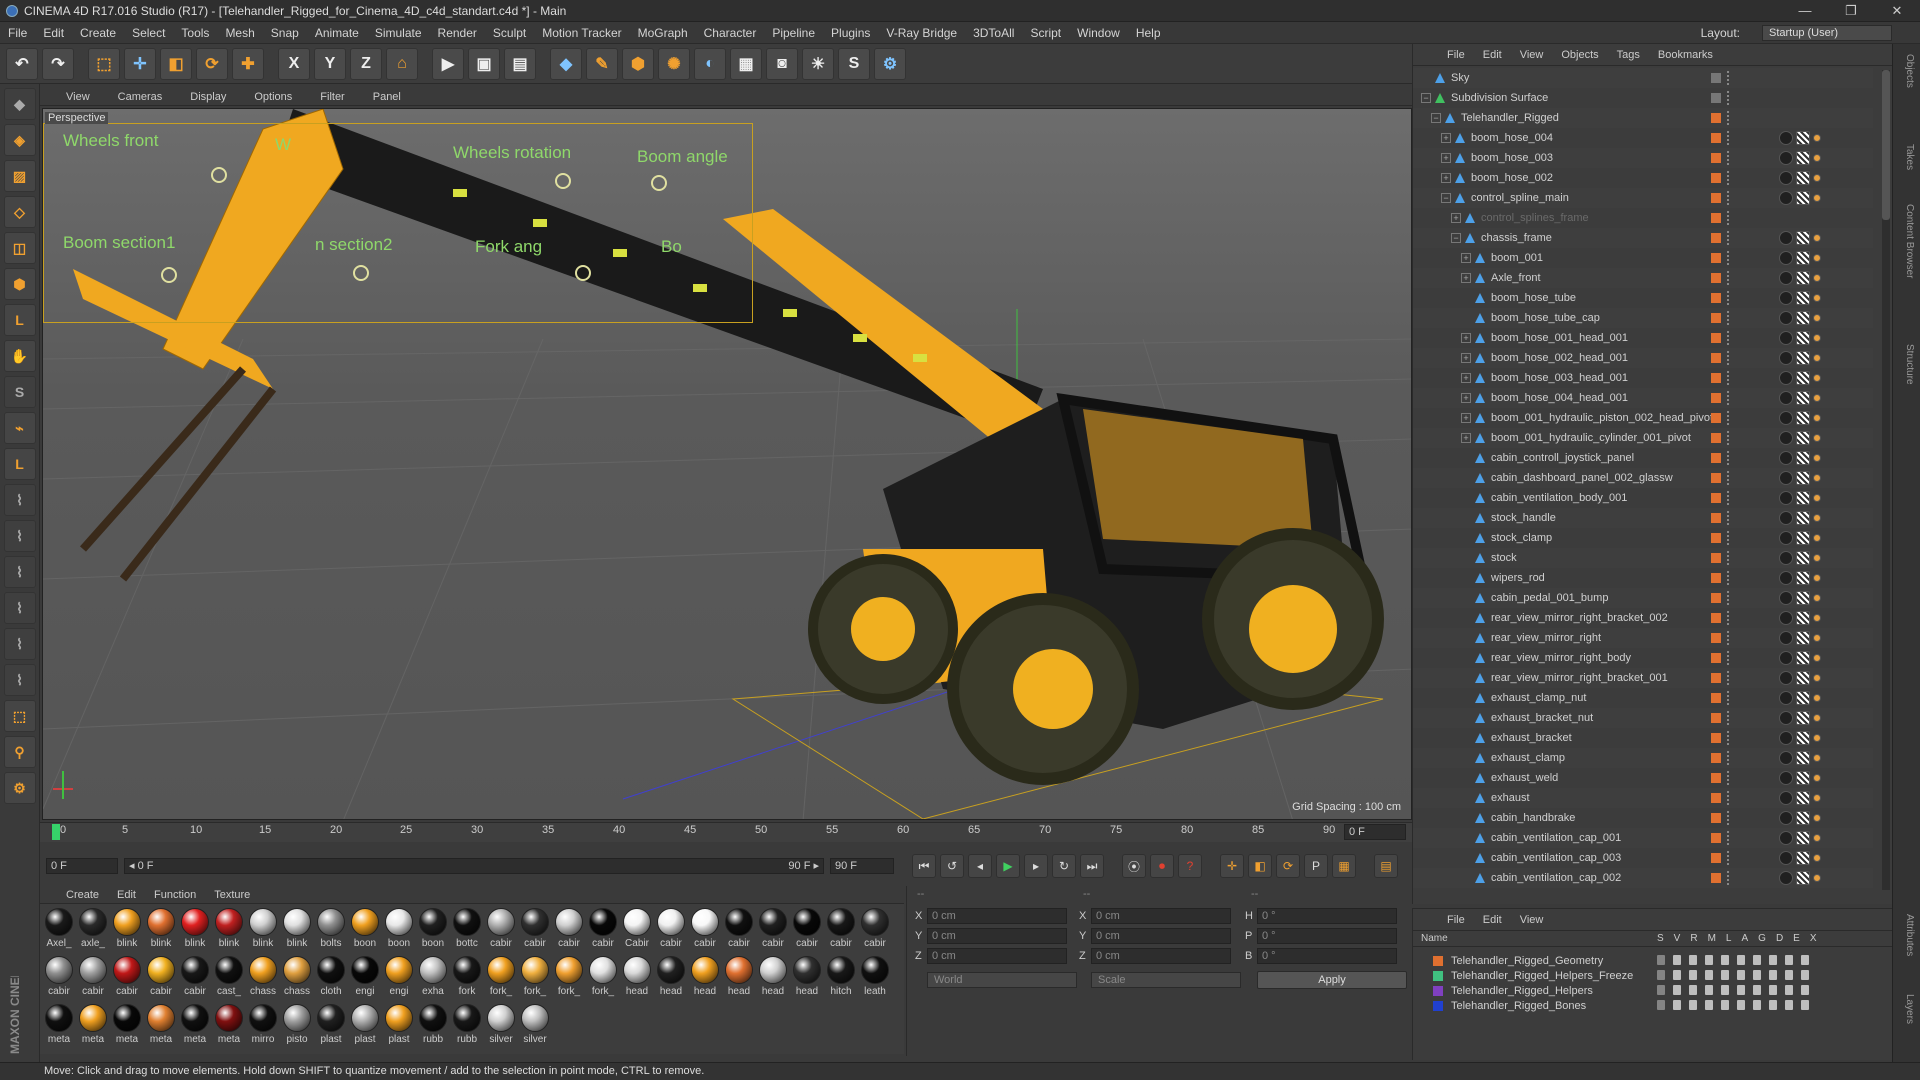 The height and width of the screenshot is (1080, 1920). What do you see at coordinates (1456, 238) in the screenshot?
I see `expand-toggle-icon: −` at bounding box center [1456, 238].